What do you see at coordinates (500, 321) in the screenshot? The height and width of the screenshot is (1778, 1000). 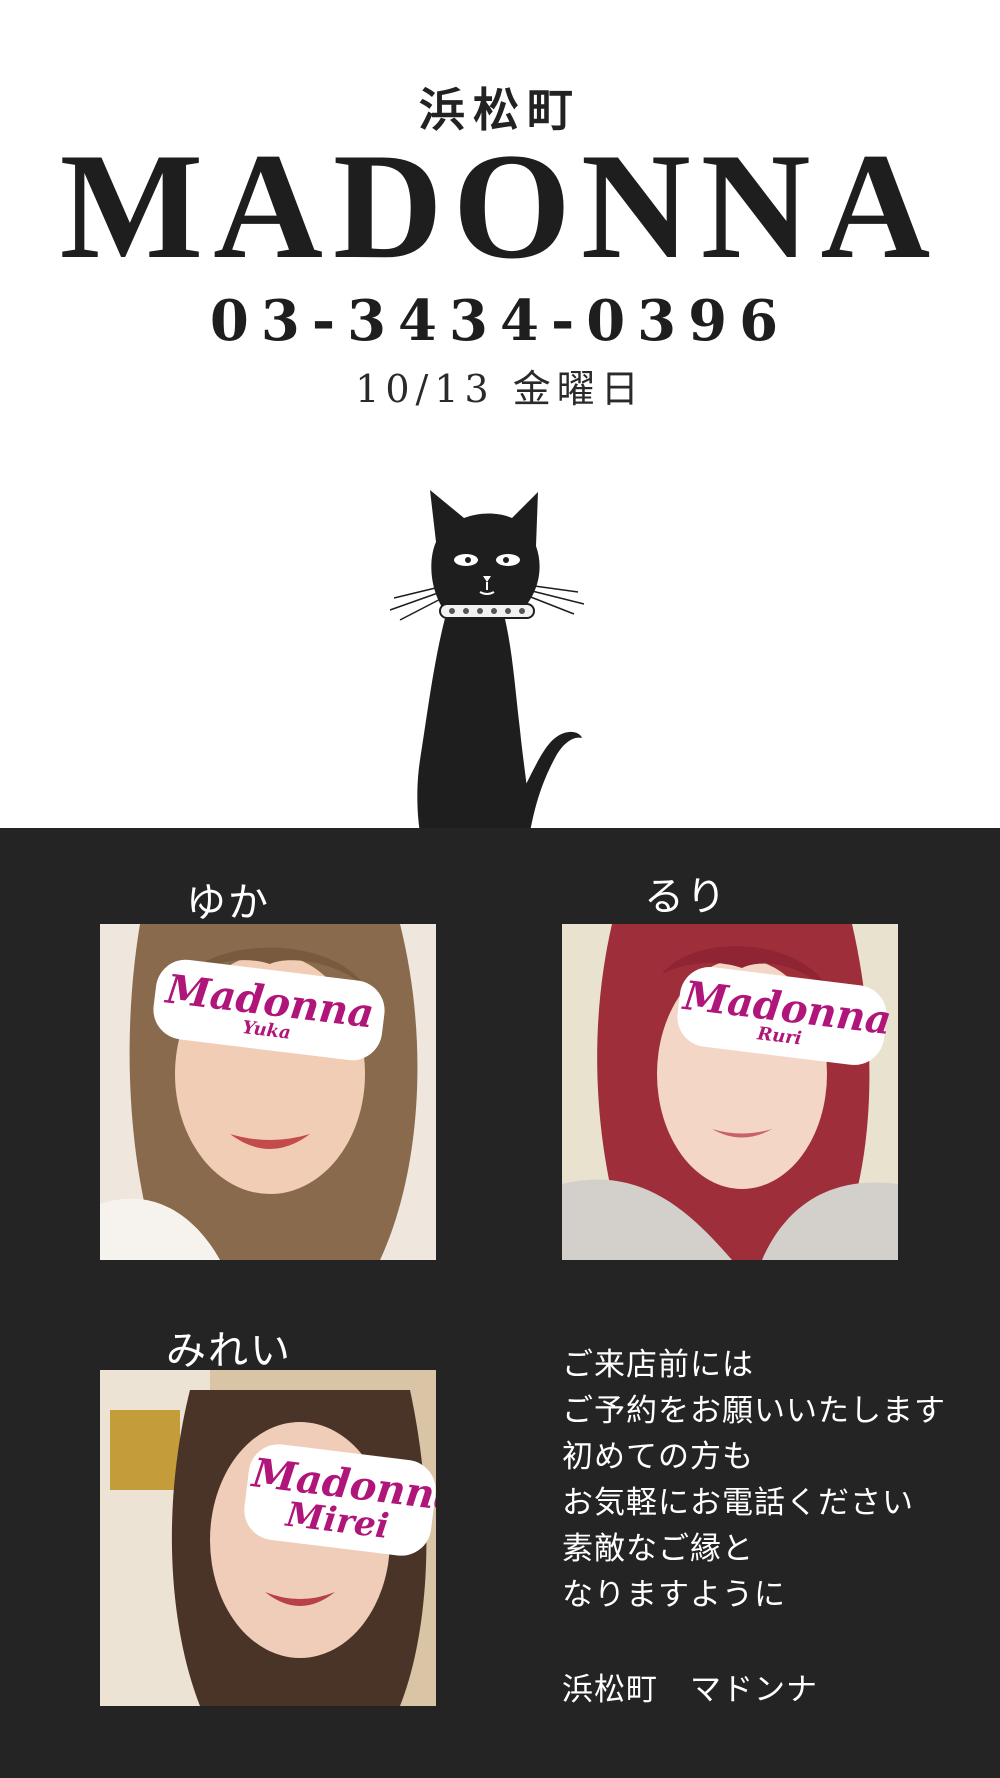 I see `phone-number: 03-3434-0396` at bounding box center [500, 321].